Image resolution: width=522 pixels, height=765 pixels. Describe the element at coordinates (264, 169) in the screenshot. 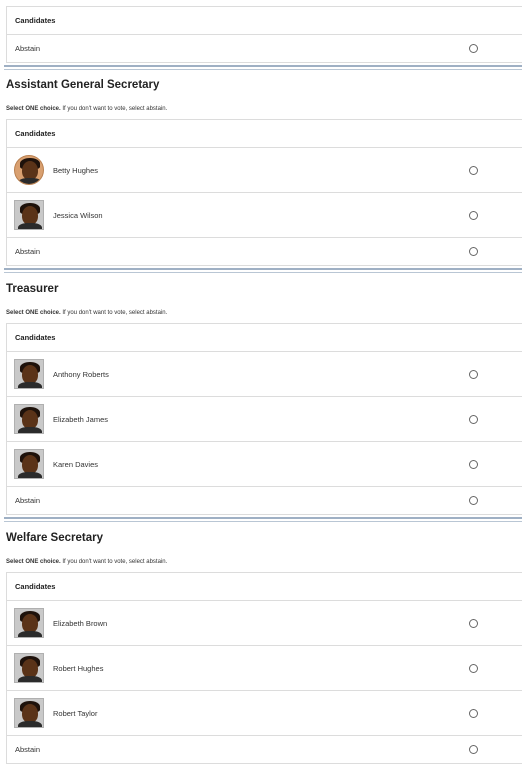

I see `candidate-row: Betty Hughes` at that location.